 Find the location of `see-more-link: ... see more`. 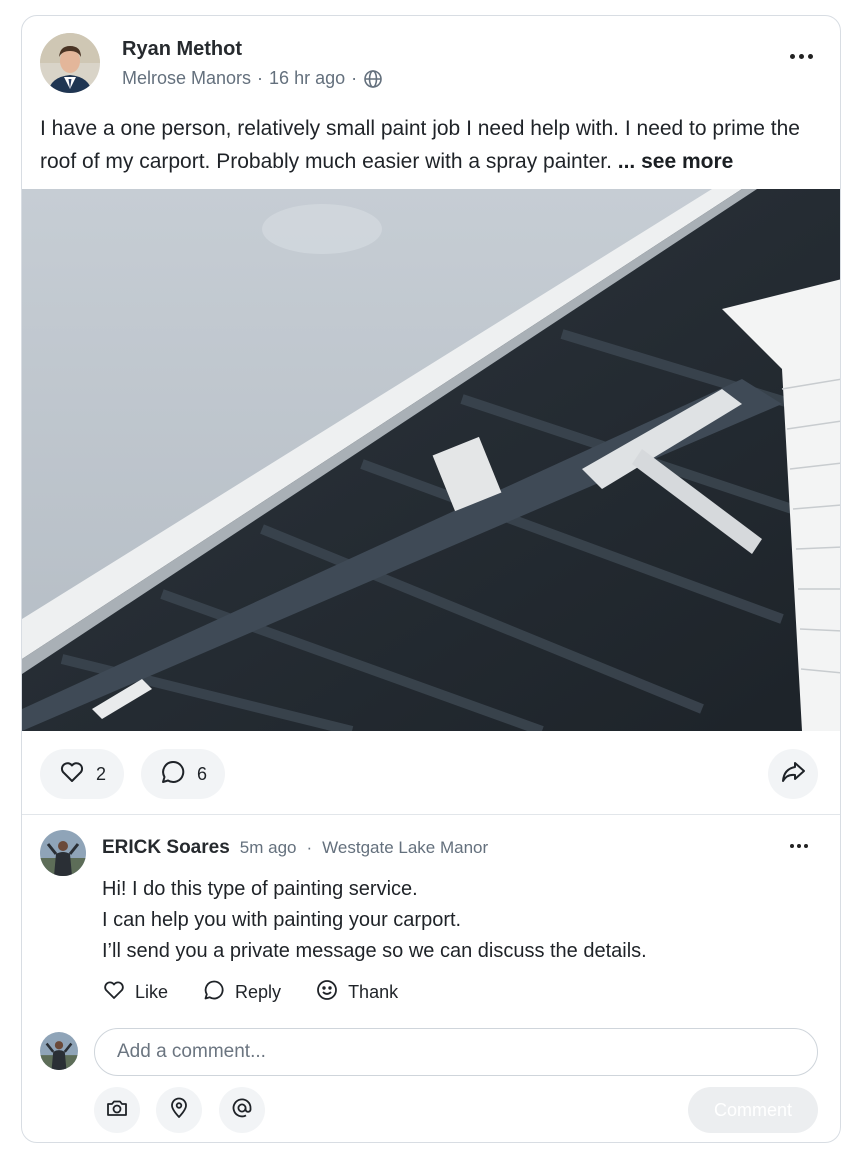

see-more-link: ... see more is located at coordinates (676, 161).